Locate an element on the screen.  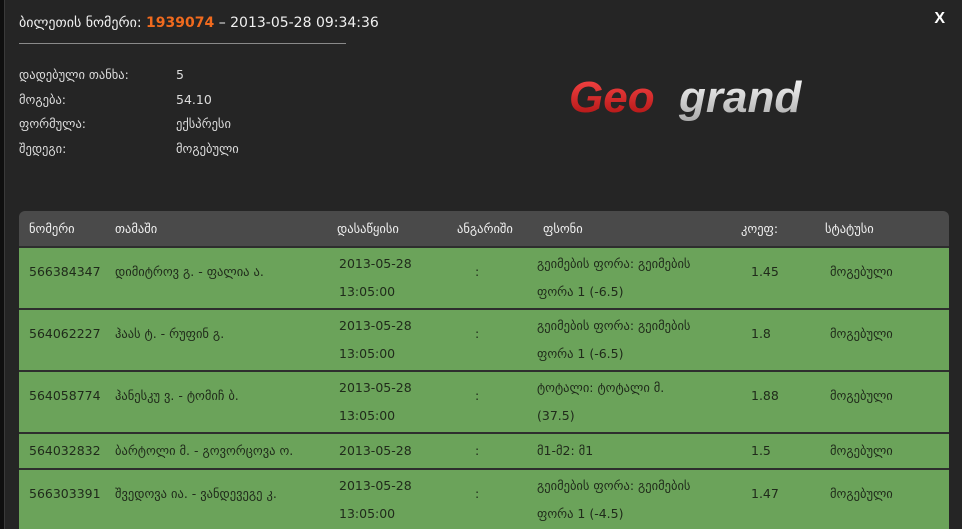
cell-bet: მ1-მ2: მ1 is located at coordinates (565, 450).